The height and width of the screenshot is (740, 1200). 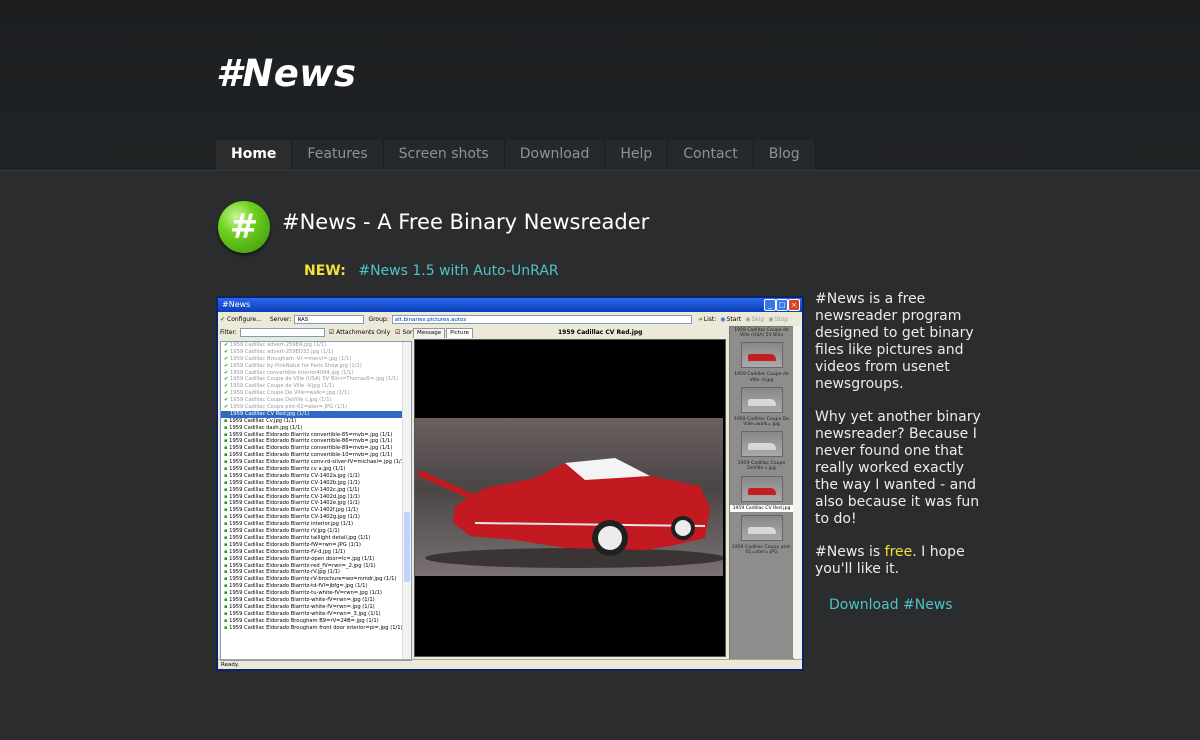 What do you see at coordinates (223, 319) in the screenshot?
I see `configure-icon: ✔` at bounding box center [223, 319].